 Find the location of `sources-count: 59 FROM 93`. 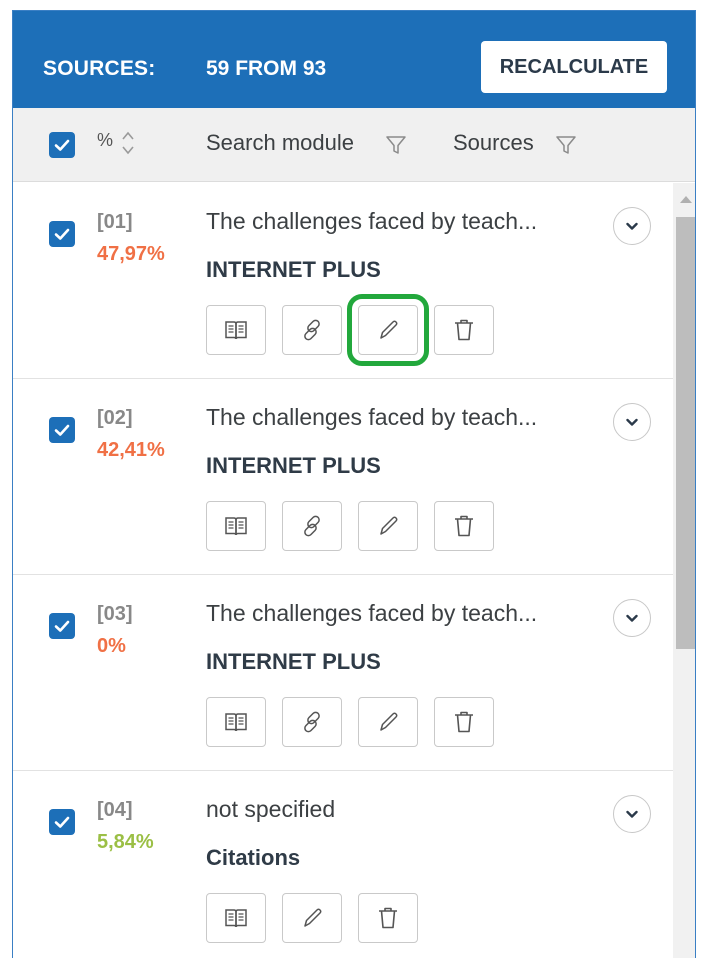

sources-count: 59 FROM 93 is located at coordinates (266, 68).